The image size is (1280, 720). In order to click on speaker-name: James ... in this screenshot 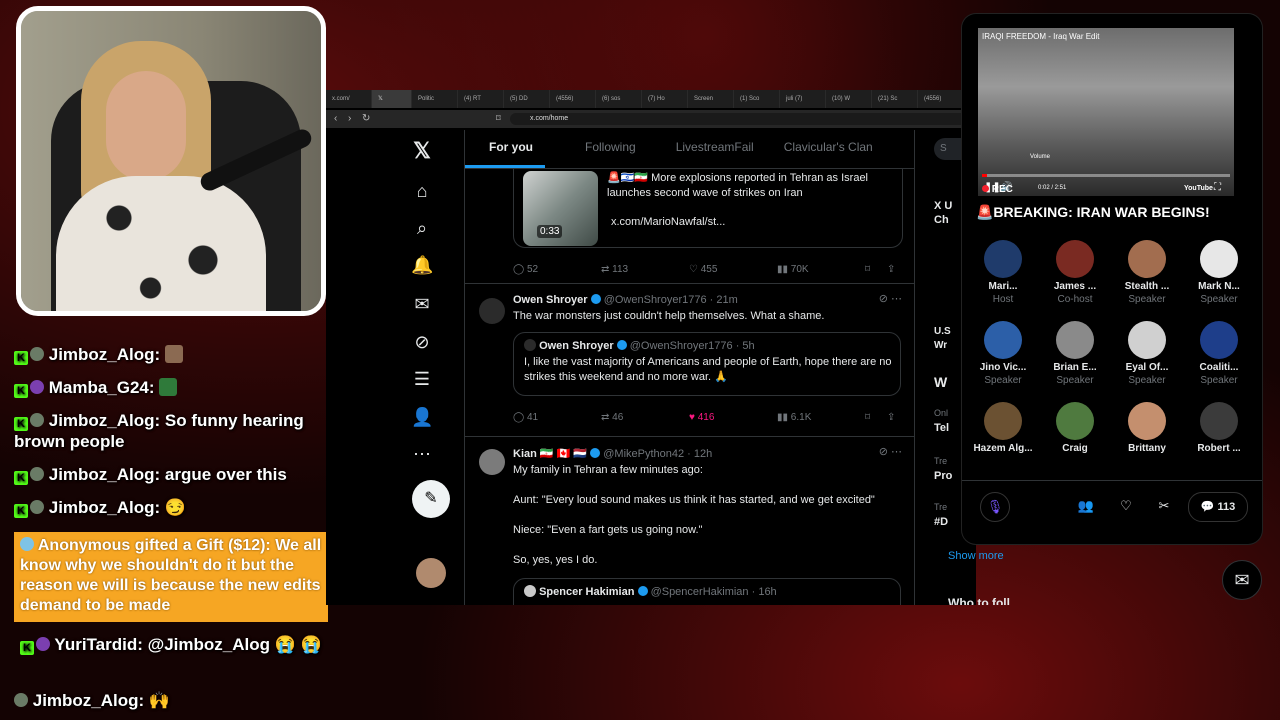, I will do `click(1075, 286)`.